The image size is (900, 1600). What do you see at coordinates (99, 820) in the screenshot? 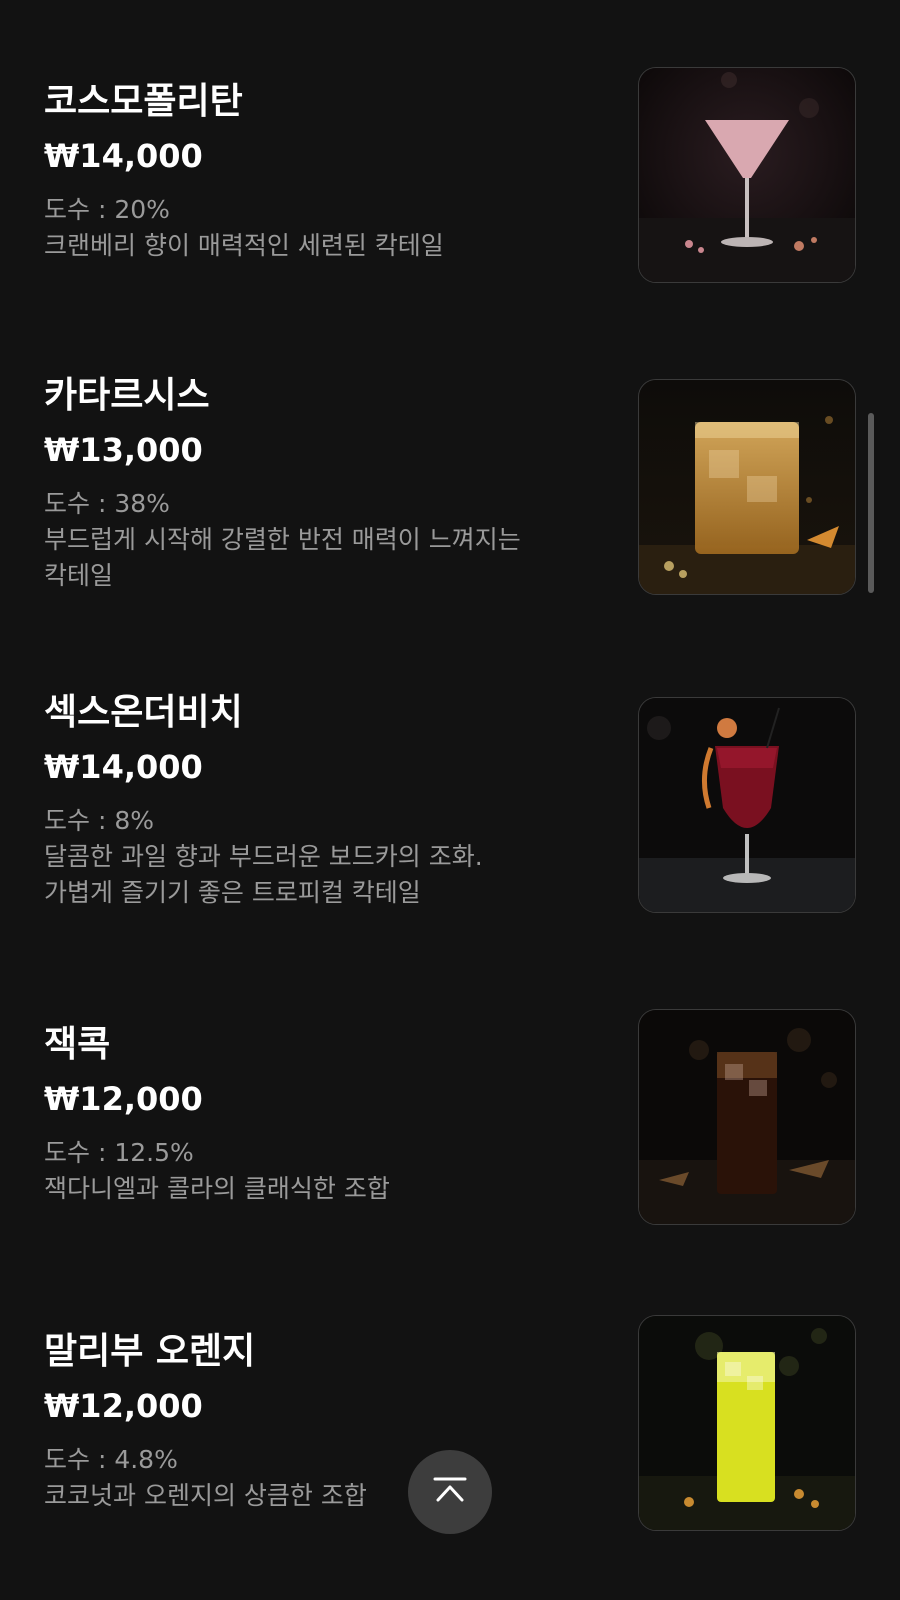
I see `item-abv: 도수 : 8%` at bounding box center [99, 820].